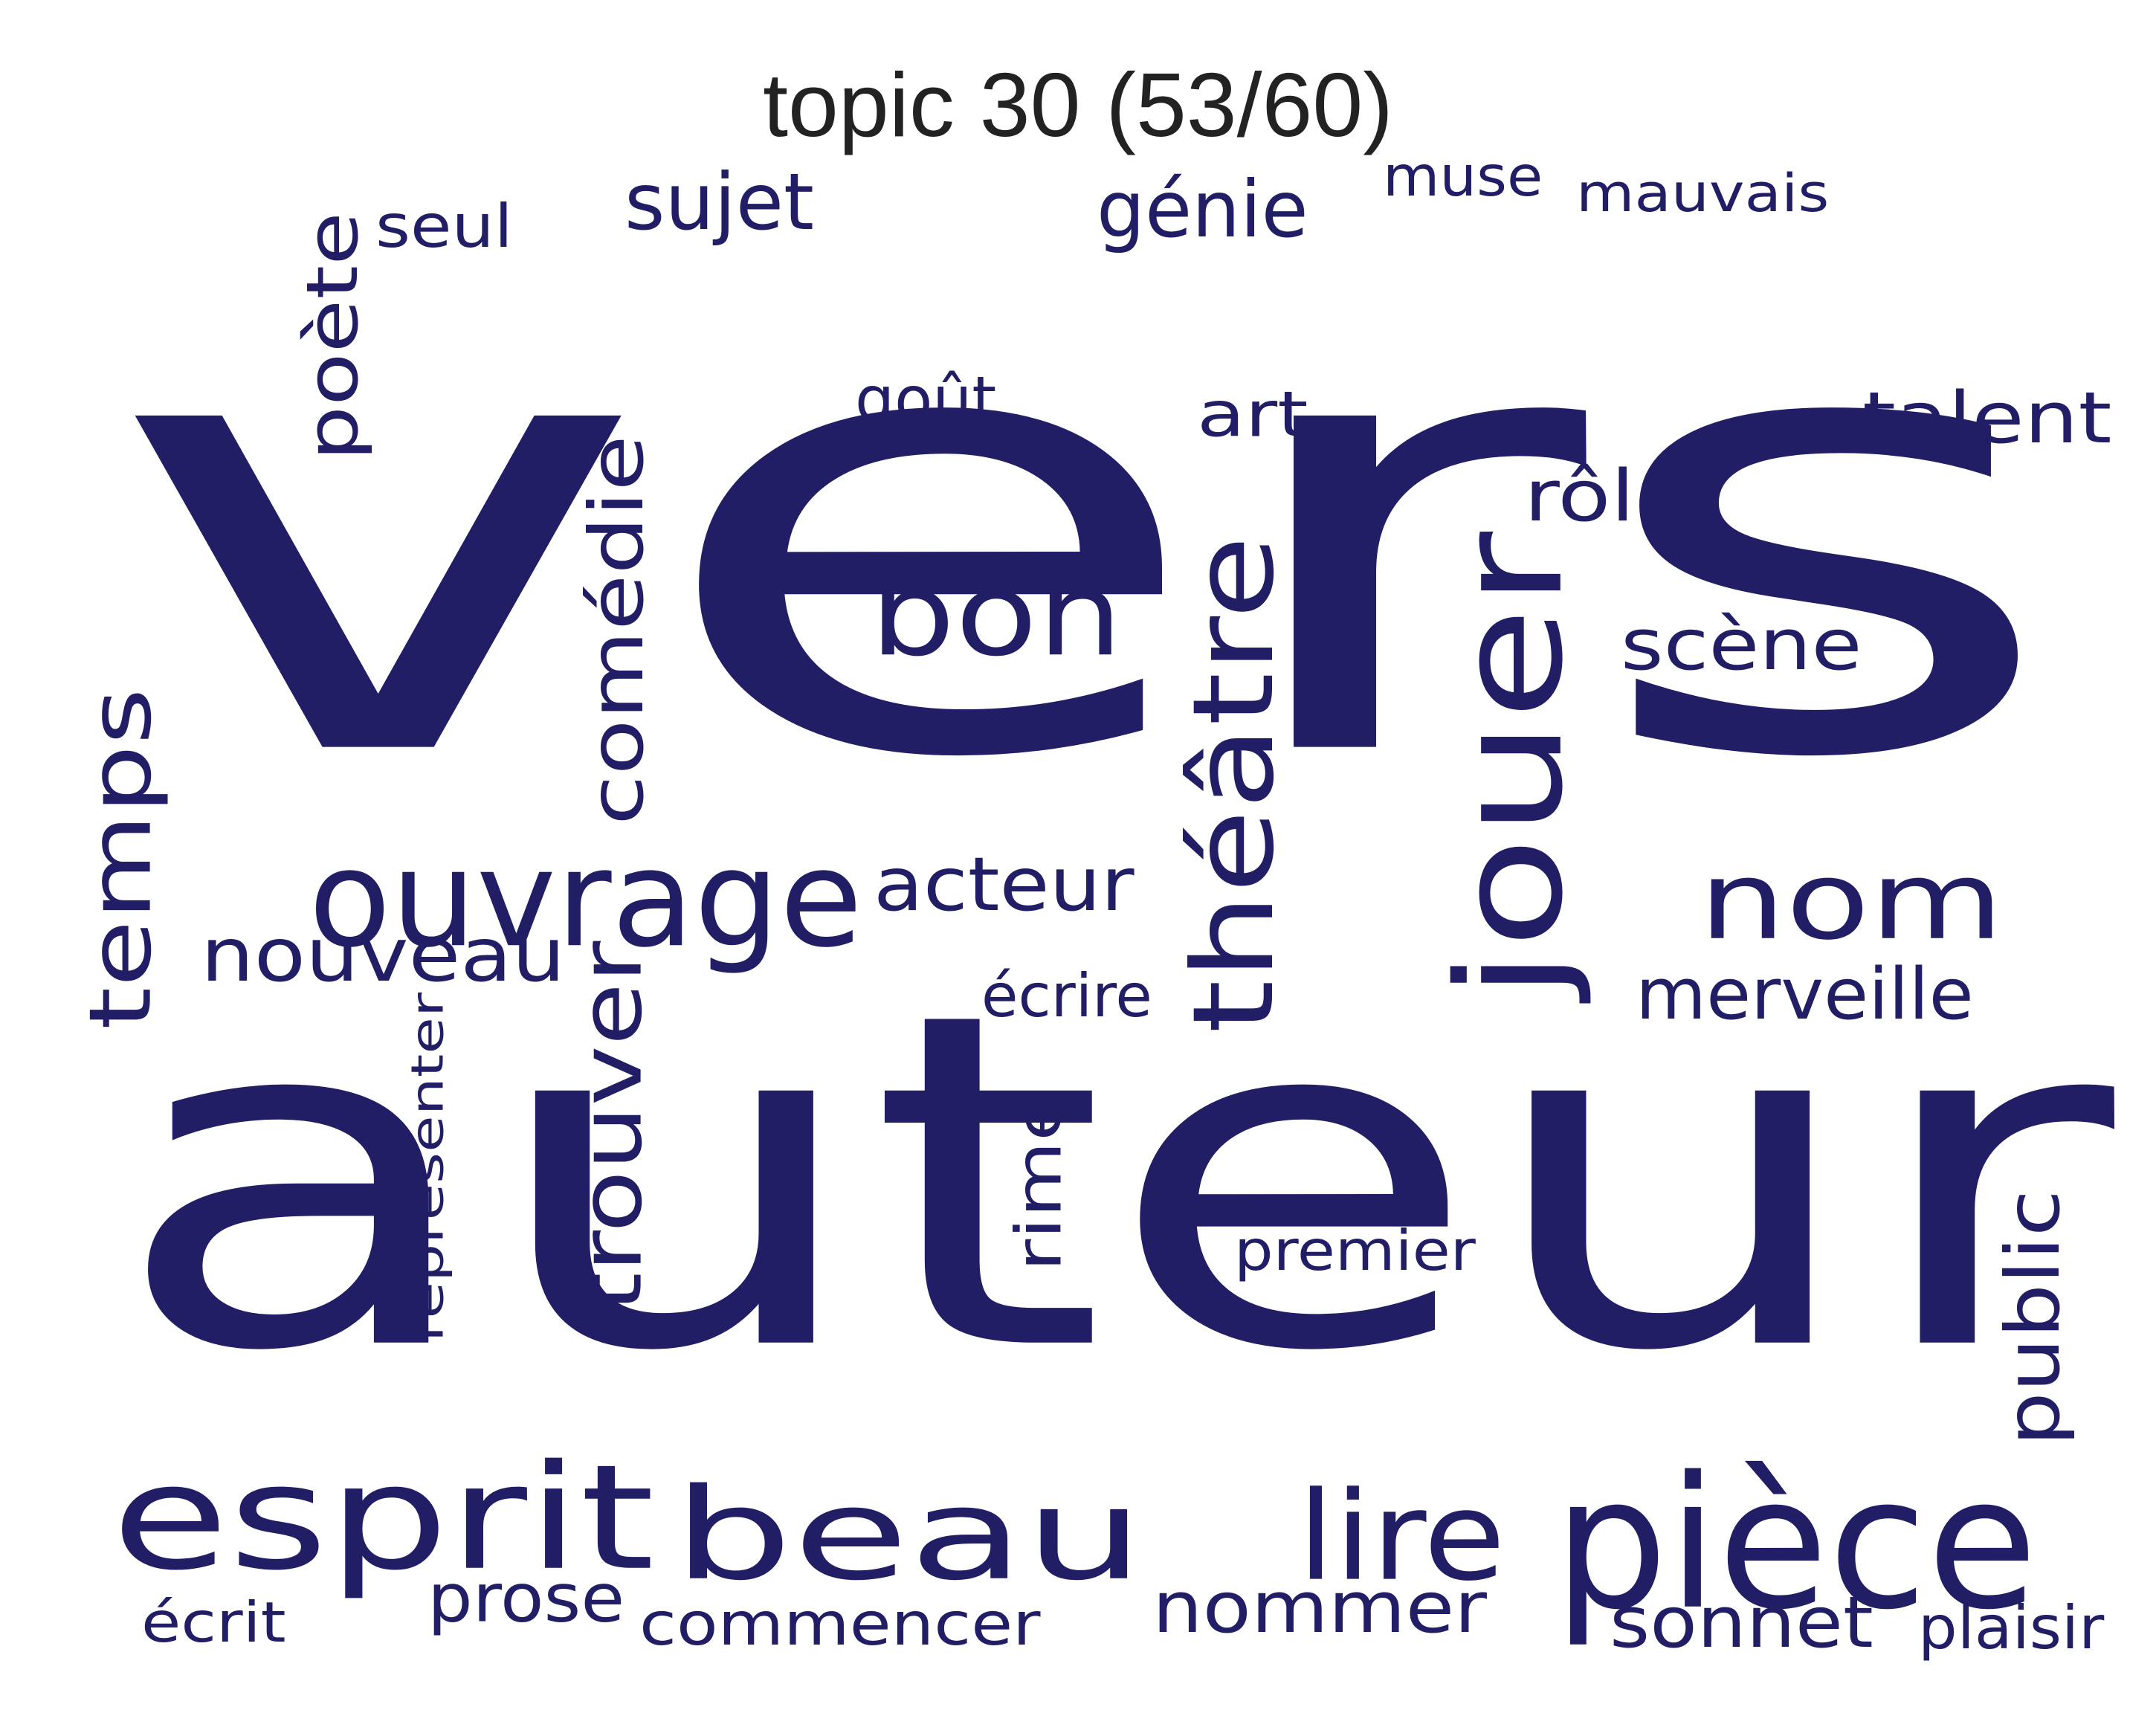 Image resolution: width=2156 pixels, height=1710 pixels. I want to click on word-representer: représenter, so click(427, 1167).